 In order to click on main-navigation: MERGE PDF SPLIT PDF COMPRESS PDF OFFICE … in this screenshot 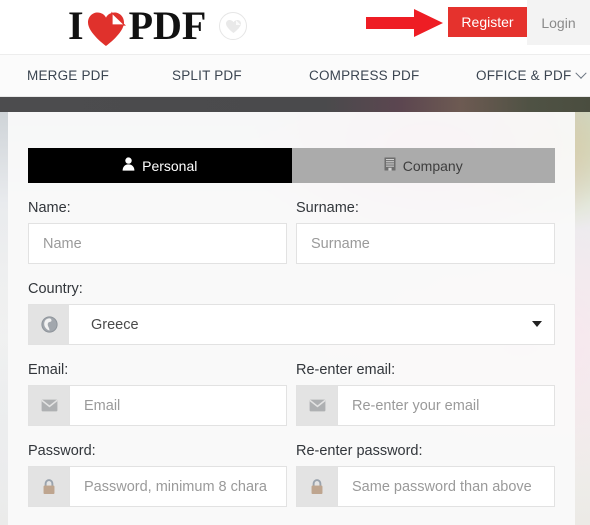, I will do `click(295, 75)`.